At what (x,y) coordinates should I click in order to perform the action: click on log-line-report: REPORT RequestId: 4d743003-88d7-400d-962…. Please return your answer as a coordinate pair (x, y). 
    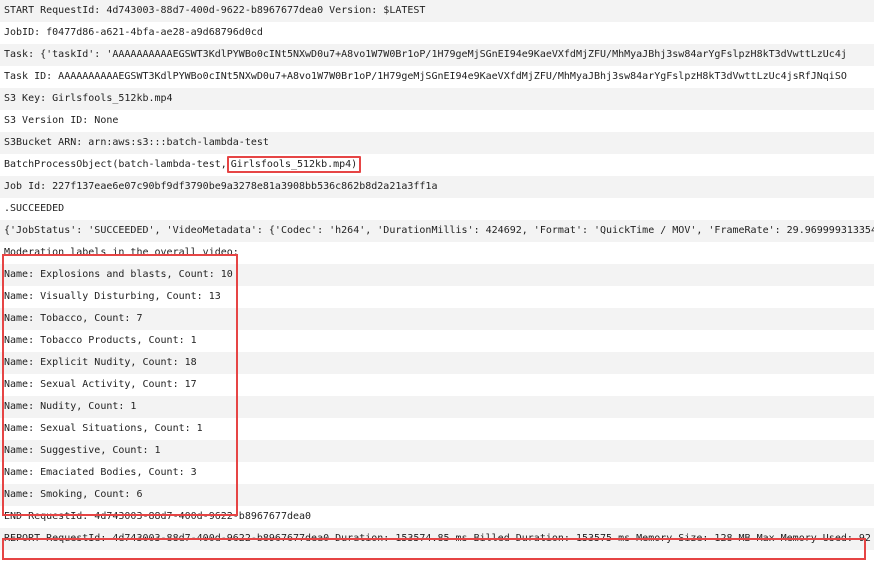
    Looking at the image, I should click on (437, 539).